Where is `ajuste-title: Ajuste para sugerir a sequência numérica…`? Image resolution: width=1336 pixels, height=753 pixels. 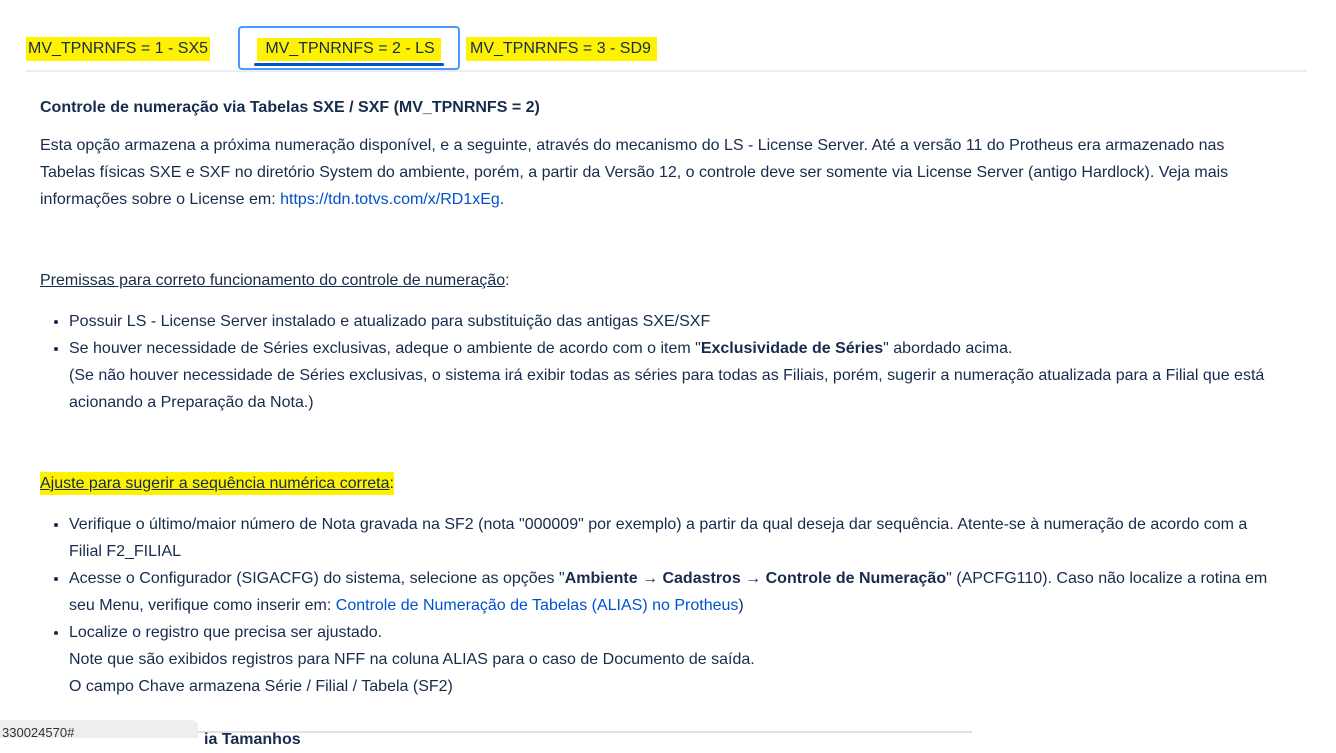 ajuste-title: Ajuste para sugerir a sequência numérica… is located at coordinates (660, 483).